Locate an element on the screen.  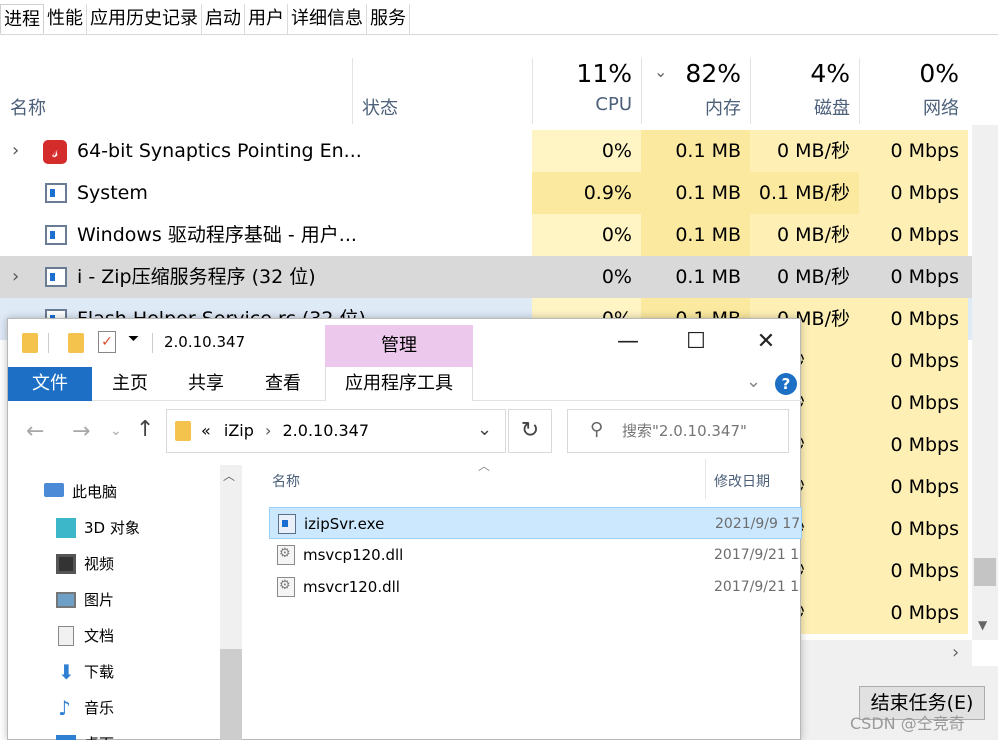
divider is located at coordinates (48, 343).